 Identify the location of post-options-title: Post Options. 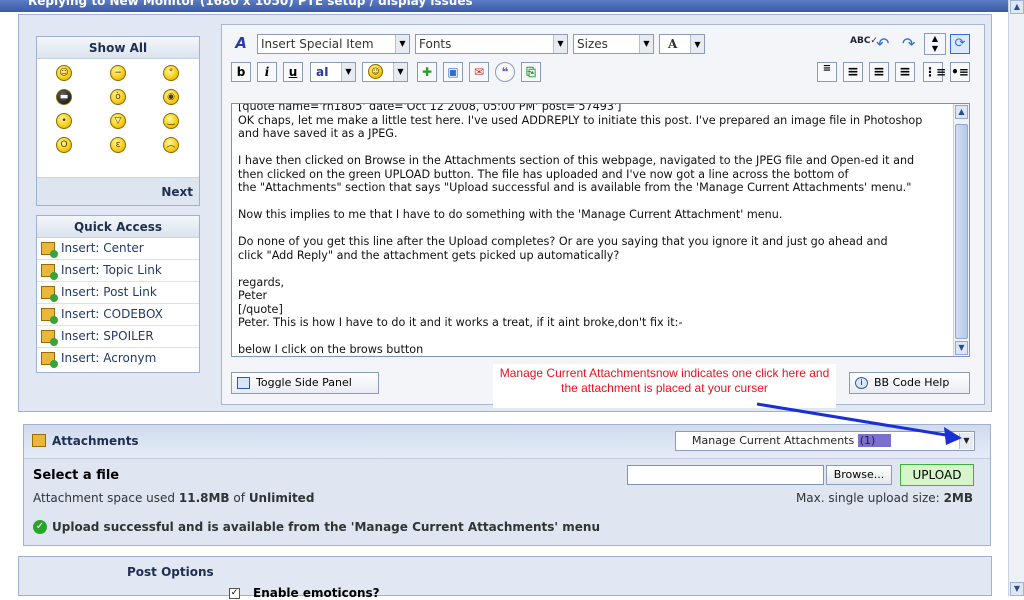
(170, 572).